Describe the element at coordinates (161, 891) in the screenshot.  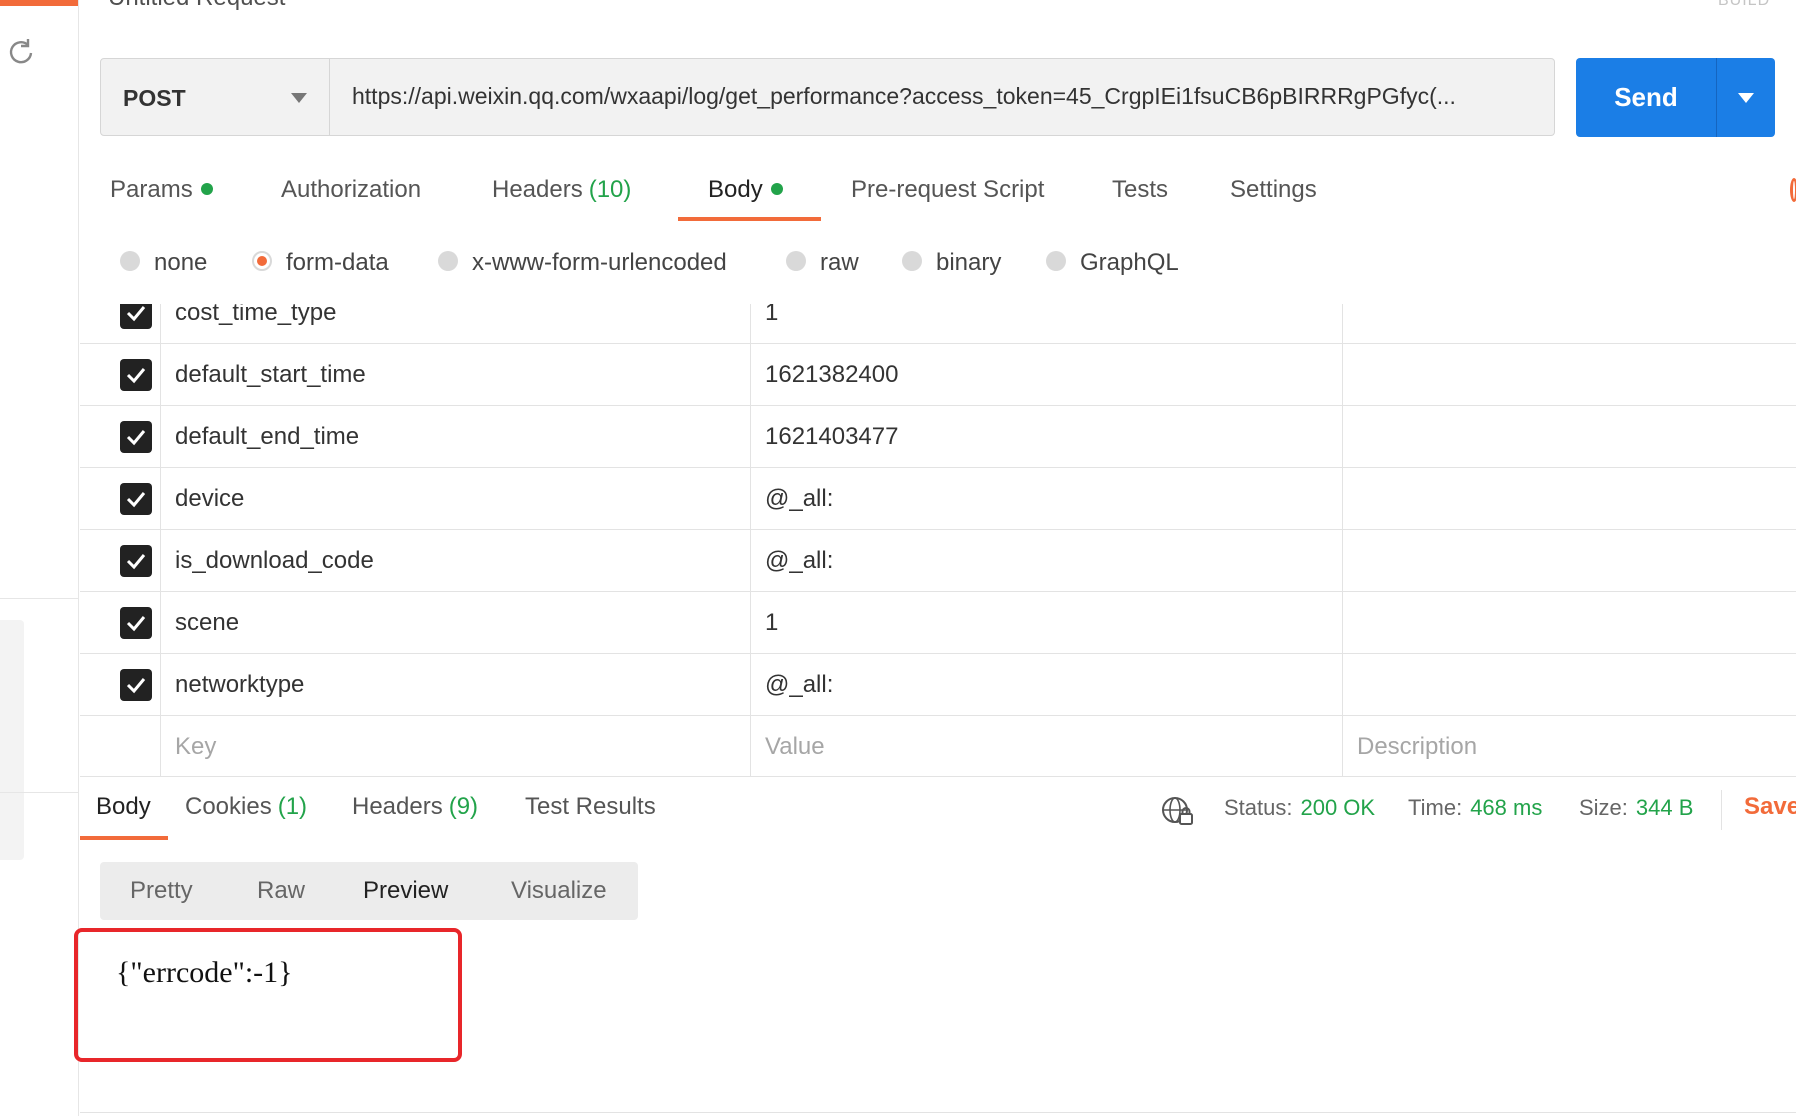
I see `view-mode-pretty: Pretty` at that location.